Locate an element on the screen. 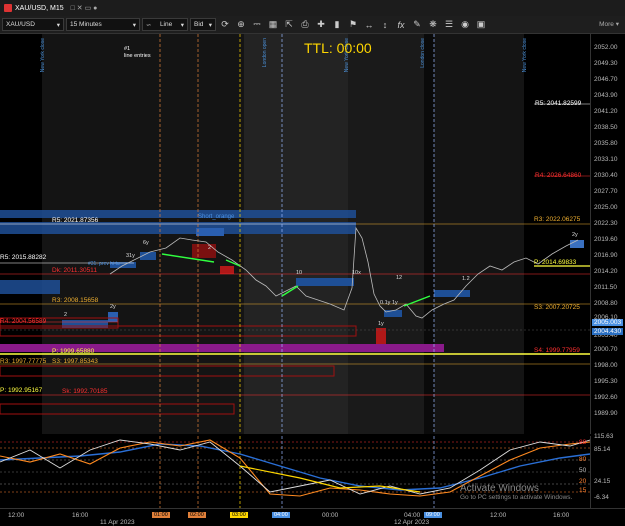  time-tick: 00:00 is located at coordinates (330, 515).